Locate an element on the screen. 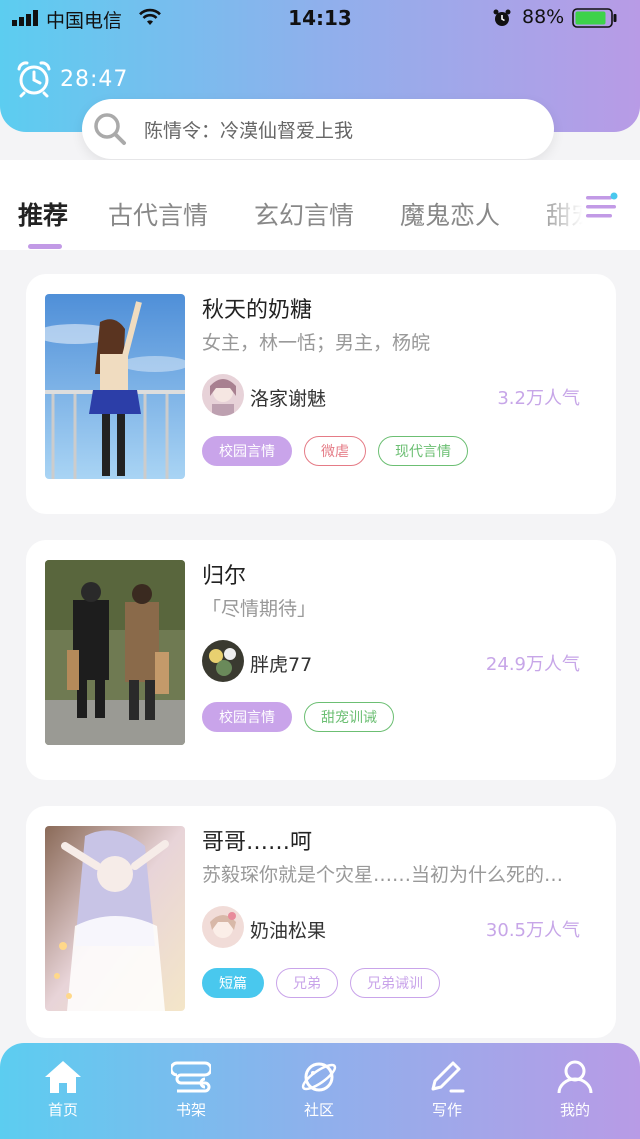 This screenshot has height=1139, width=640. nav-home: 首页 is located at coordinates (63, 1089).